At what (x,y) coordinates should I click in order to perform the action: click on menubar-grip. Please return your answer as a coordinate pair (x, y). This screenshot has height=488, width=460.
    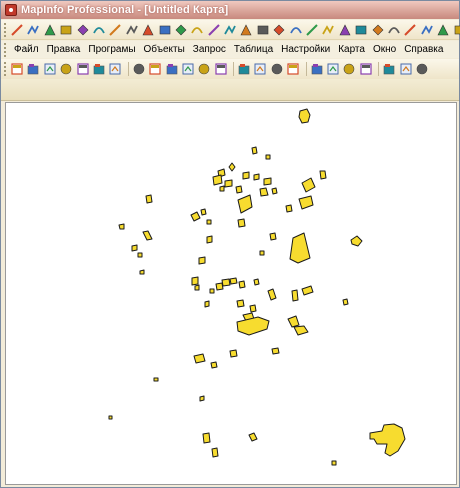
    Looking at the image, I should click on (5, 49).